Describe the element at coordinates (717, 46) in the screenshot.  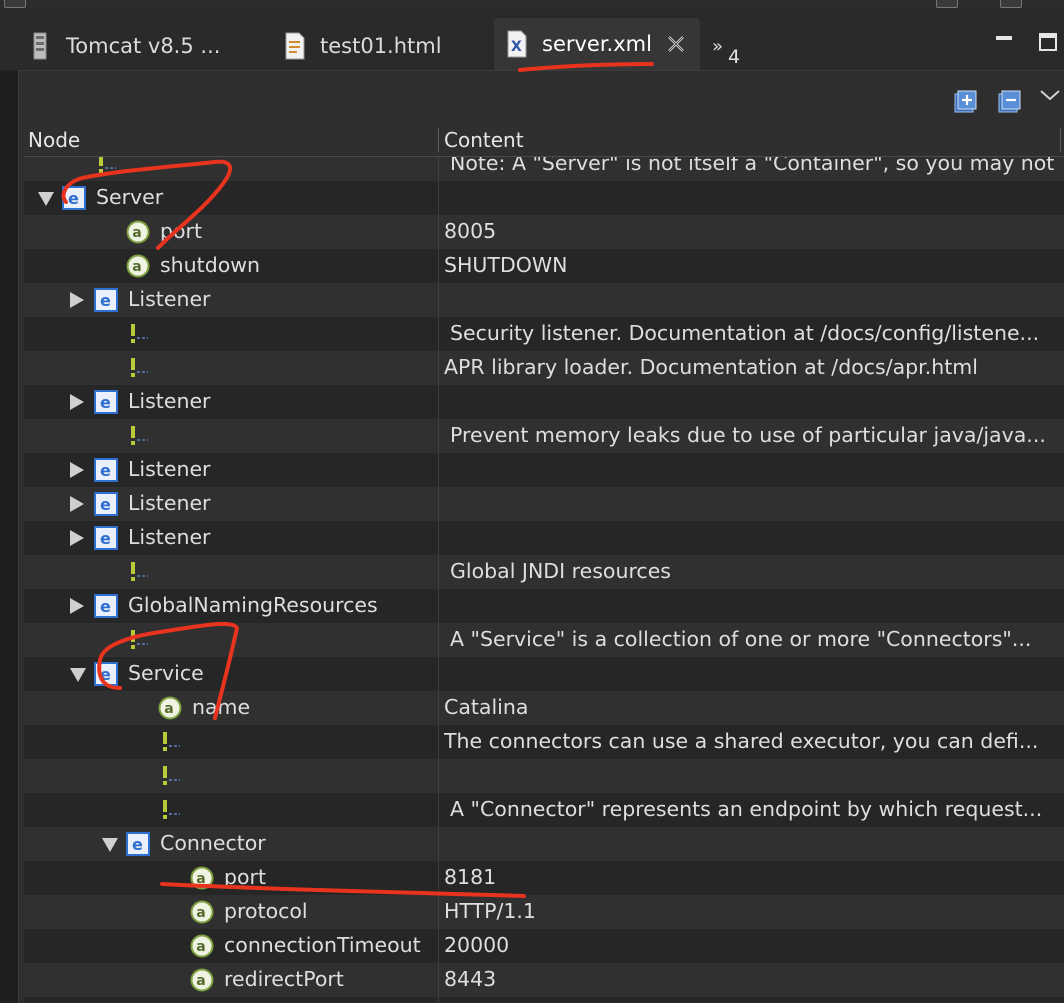
I see `tab-overflow-chevron: »` at that location.